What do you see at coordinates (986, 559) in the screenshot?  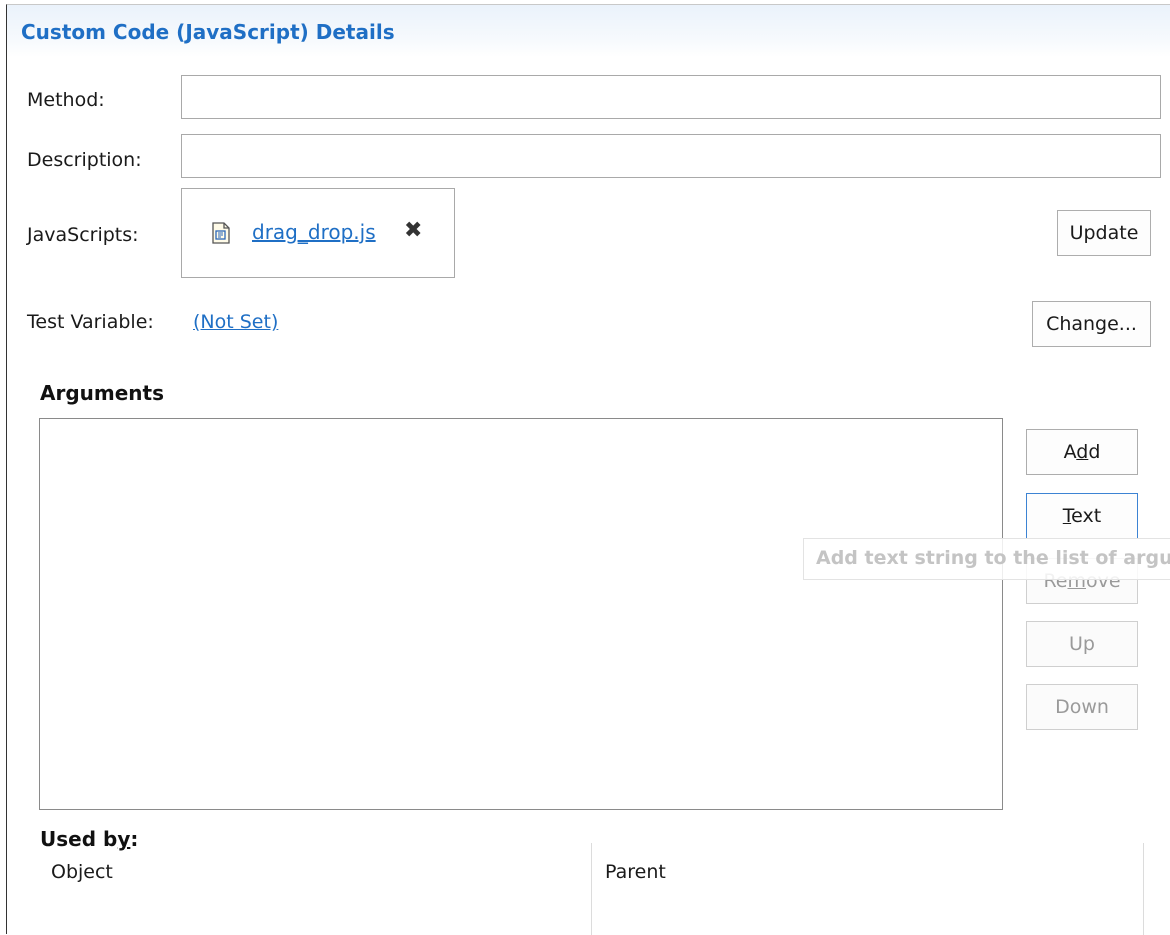 I see `text-button-tooltip: Add text string to the list of argu` at bounding box center [986, 559].